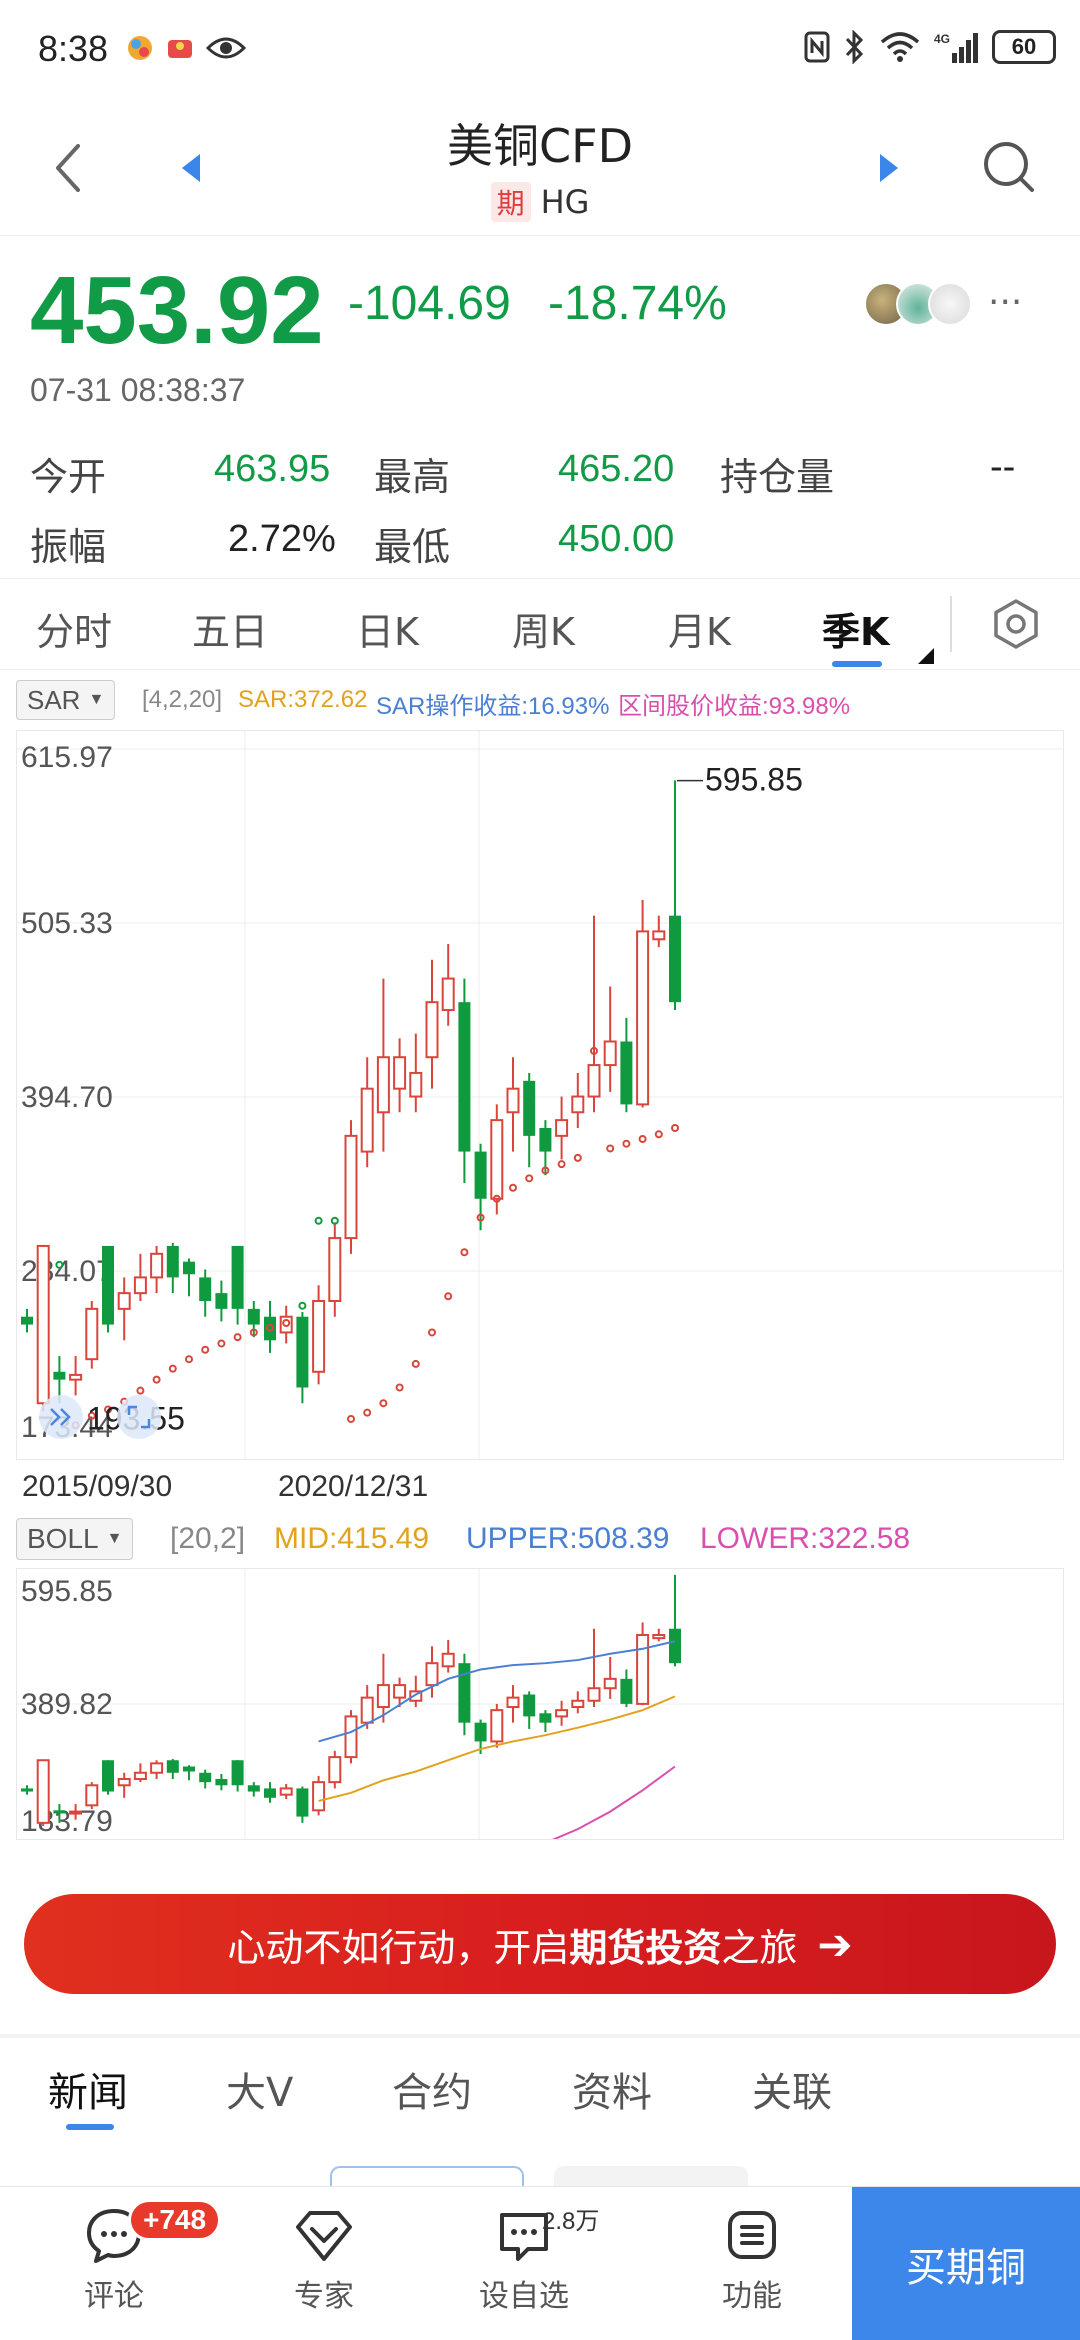 The width and height of the screenshot is (1080, 2340). What do you see at coordinates (792, 2089) in the screenshot?
I see `tab-related: 关联` at bounding box center [792, 2089].